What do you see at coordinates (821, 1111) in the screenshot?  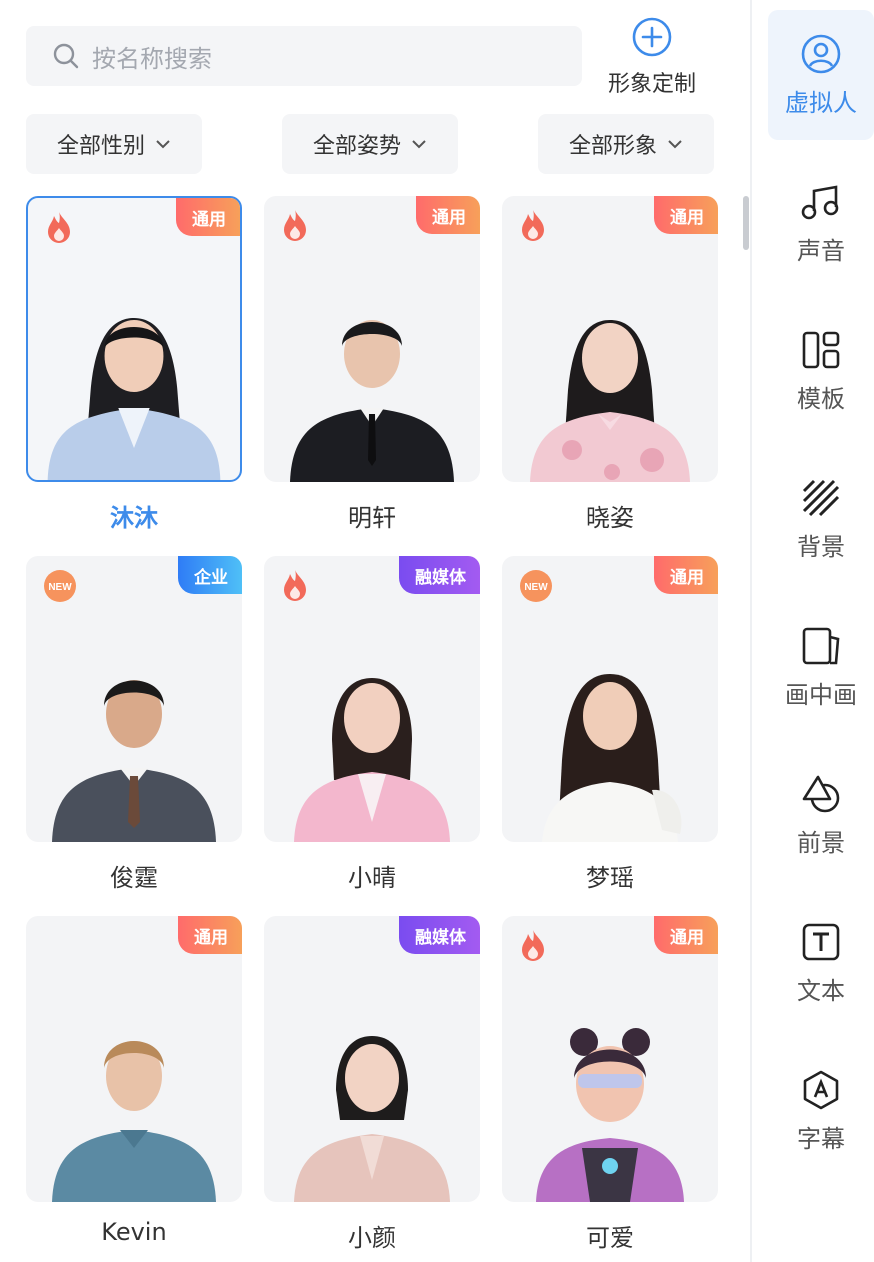 I see `sidebar-item-subtitle: 字幕` at bounding box center [821, 1111].